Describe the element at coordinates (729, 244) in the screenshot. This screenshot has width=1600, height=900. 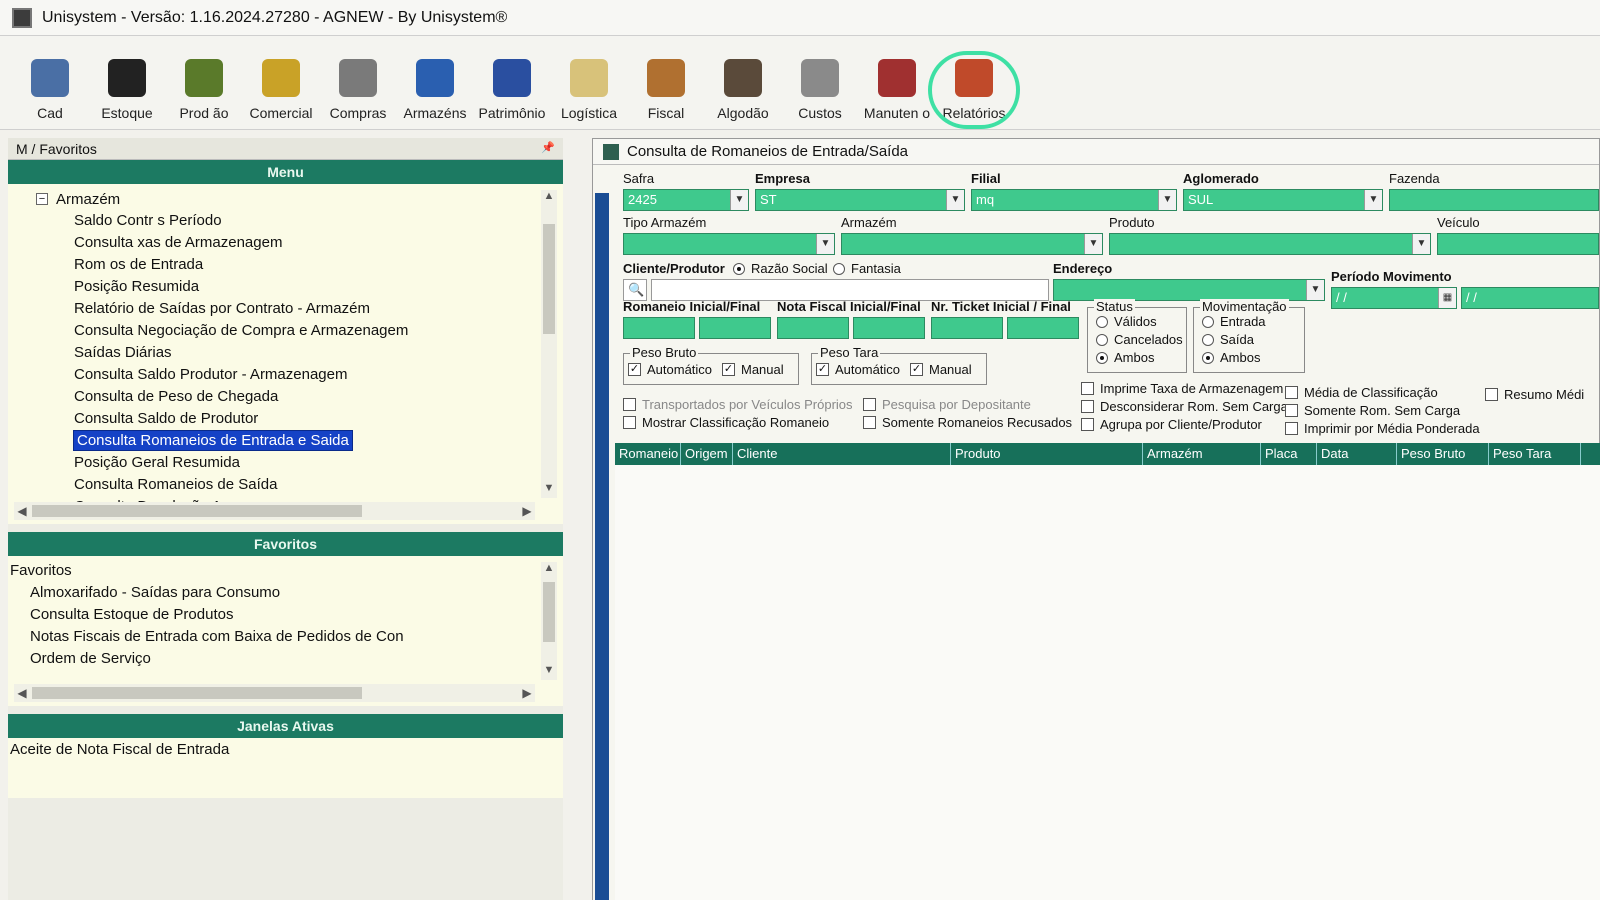
I see `tipo-armazem-select: ▼` at that location.